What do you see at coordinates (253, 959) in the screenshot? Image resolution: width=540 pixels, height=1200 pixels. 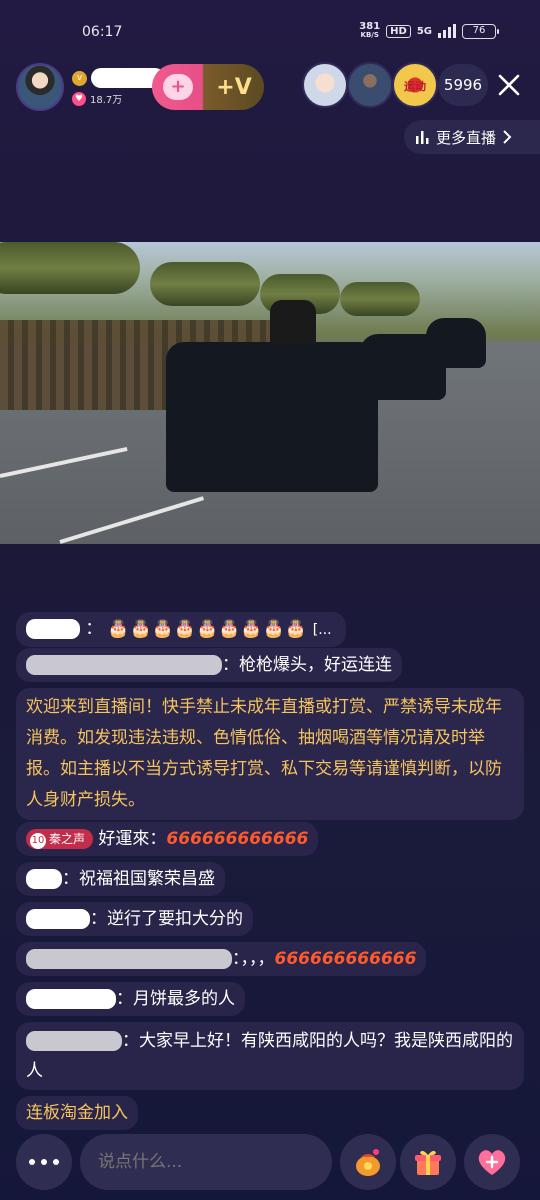 I see `chat-text: ：，，，` at bounding box center [253, 959].